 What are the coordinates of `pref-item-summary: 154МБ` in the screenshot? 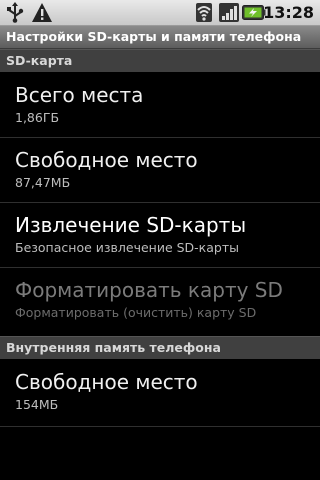 It's located at (37, 404).